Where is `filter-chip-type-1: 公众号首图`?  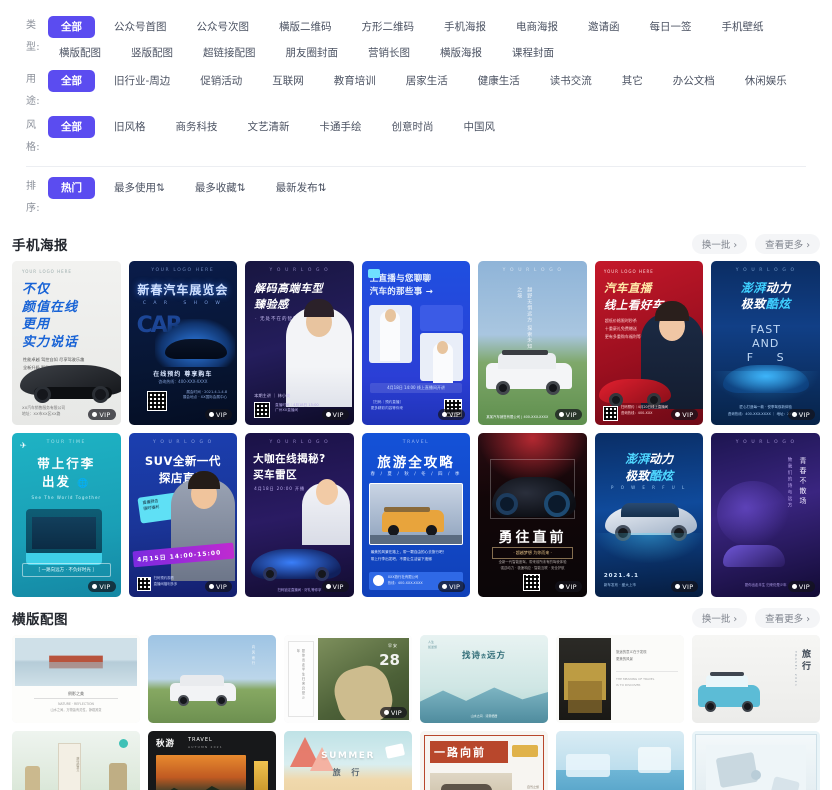 filter-chip-type-1: 公众号首图 is located at coordinates (140, 27).